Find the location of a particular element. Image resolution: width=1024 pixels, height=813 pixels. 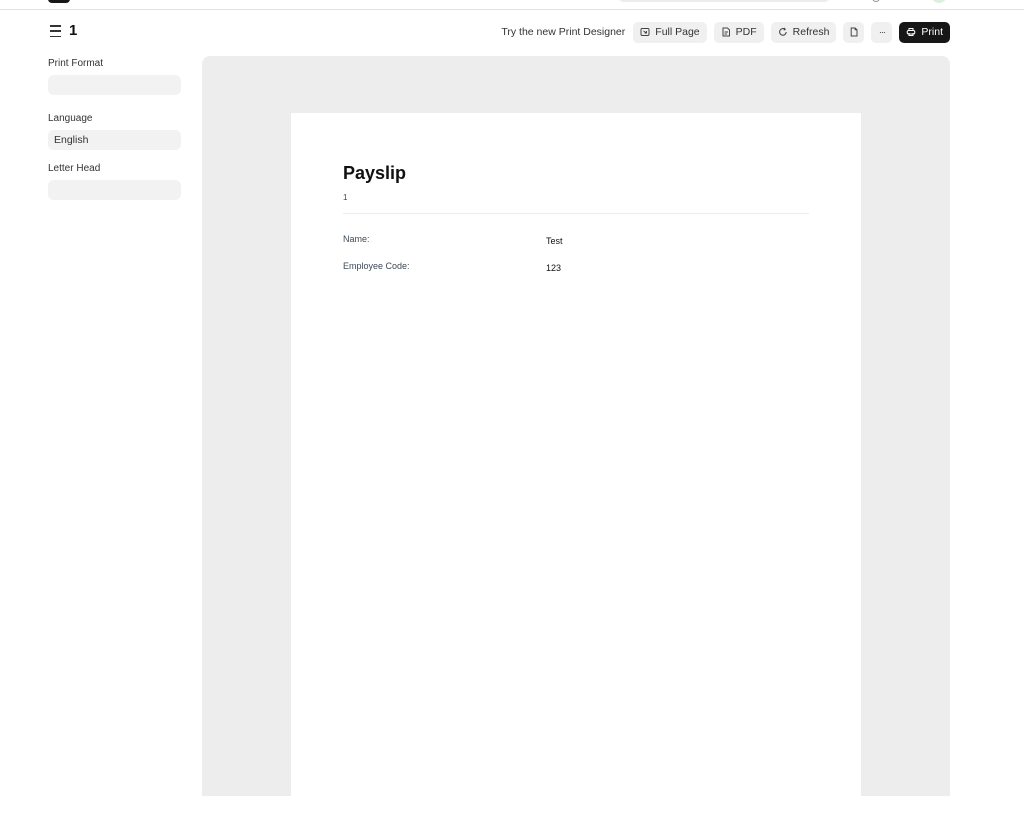

field-label: Employee Code: is located at coordinates (376, 266).